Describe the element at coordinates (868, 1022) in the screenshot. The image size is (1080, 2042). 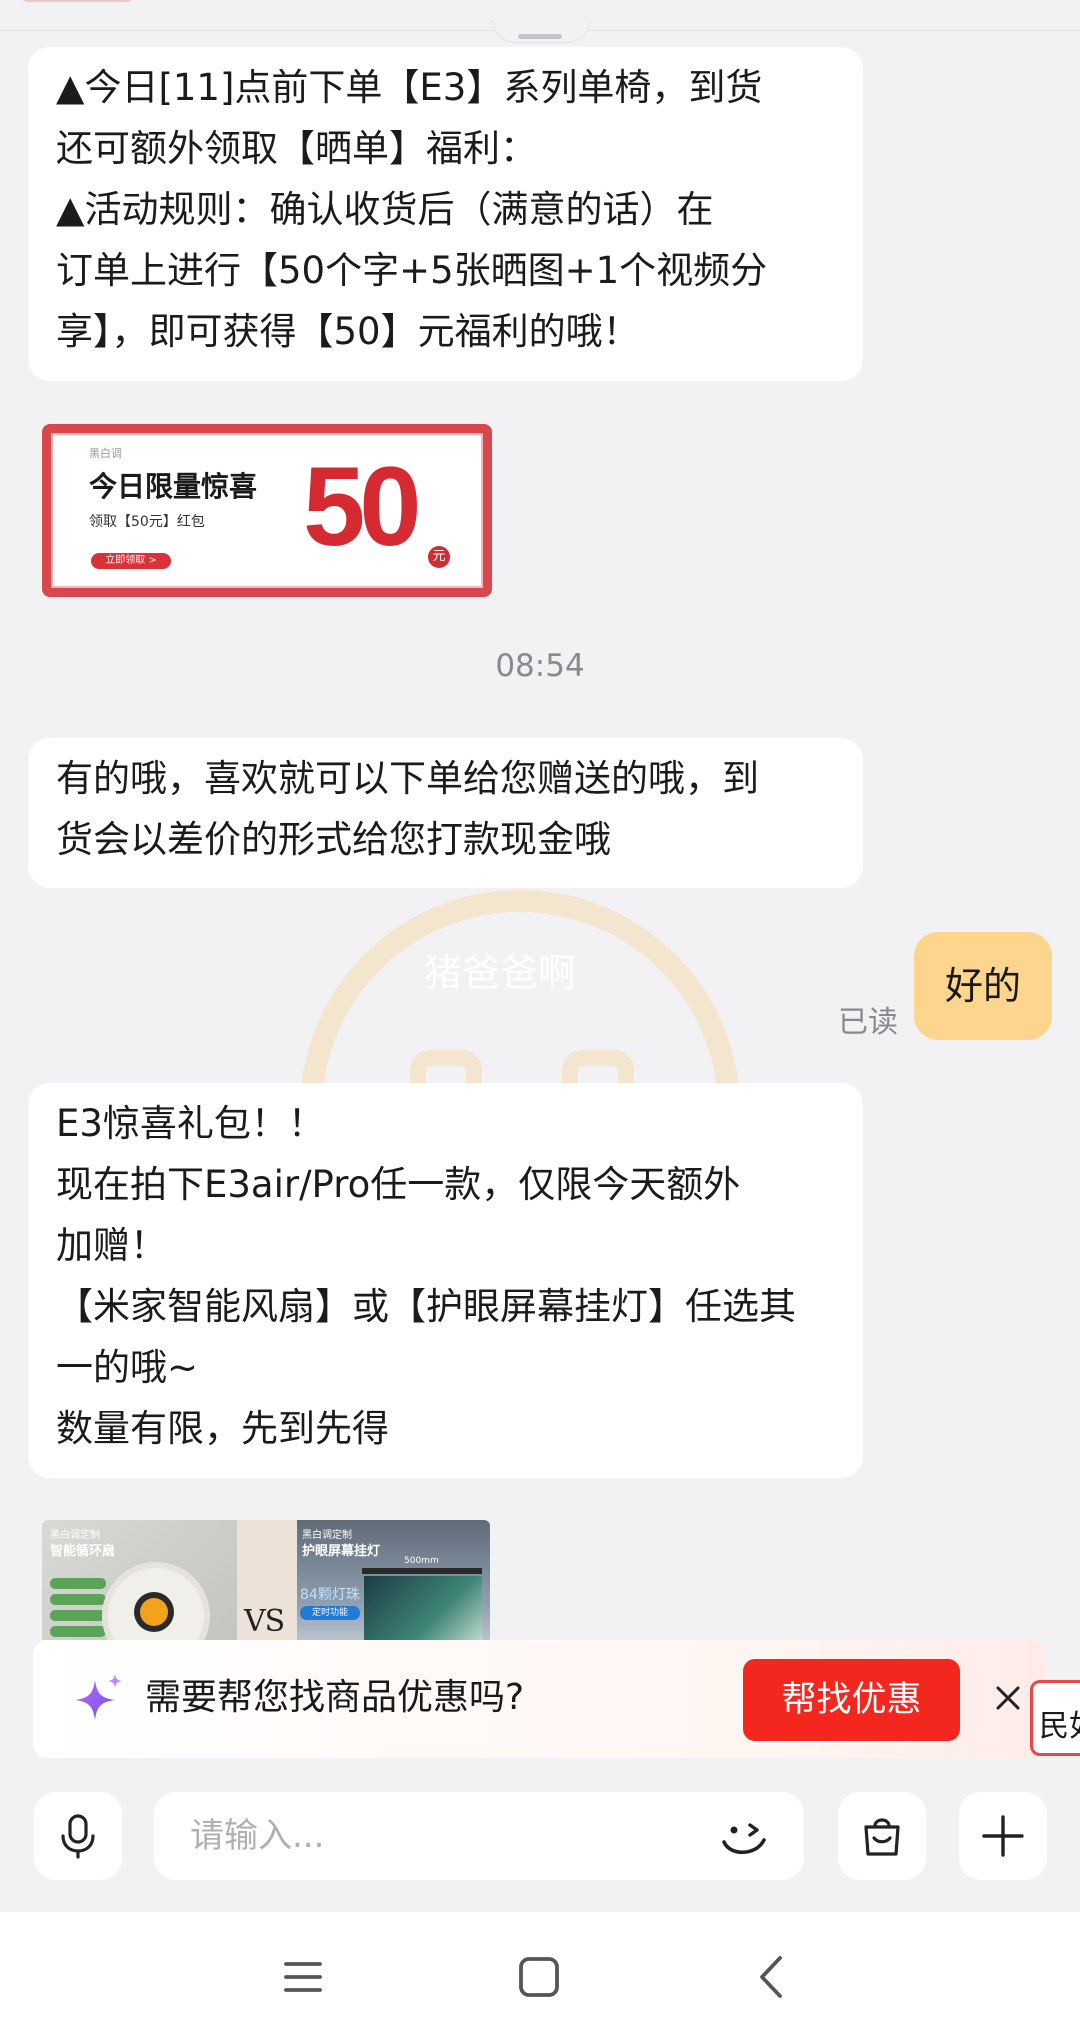
I see `read-receipt: 已读` at that location.